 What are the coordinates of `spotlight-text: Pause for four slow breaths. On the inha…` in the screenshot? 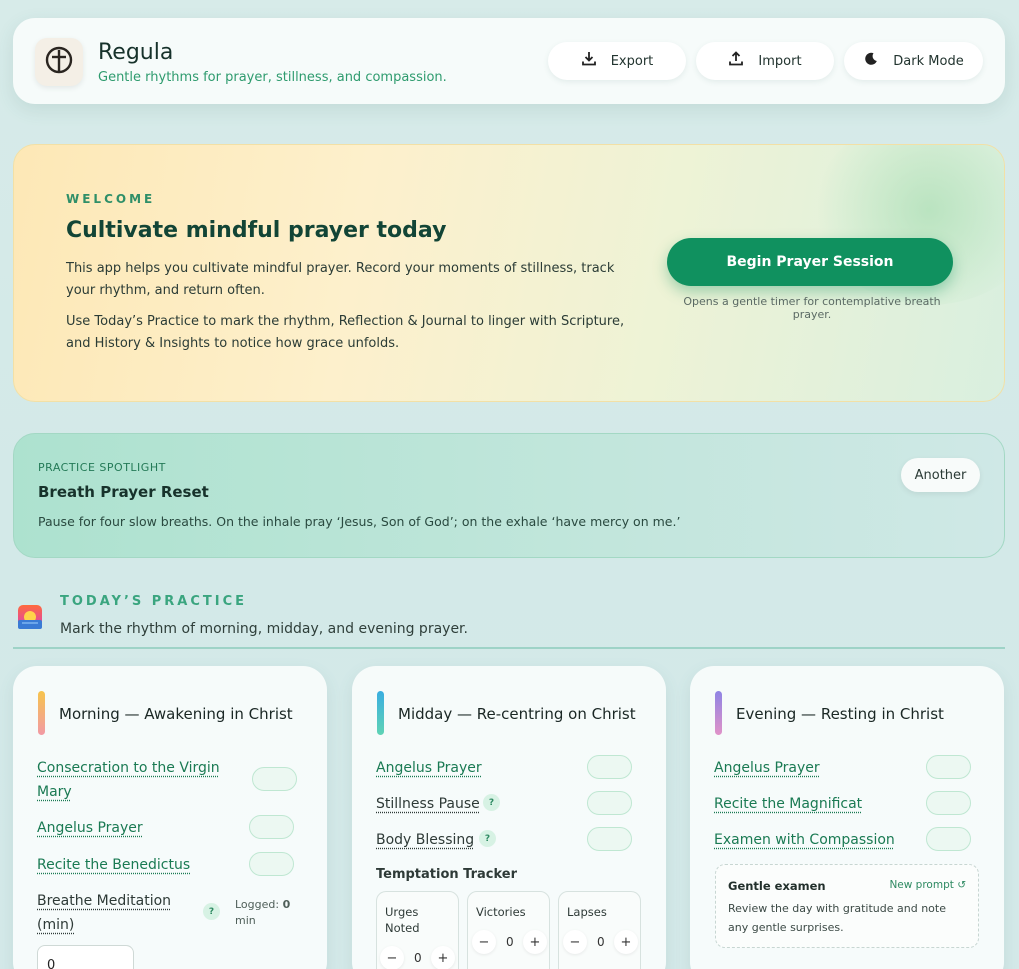 It's located at (359, 521).